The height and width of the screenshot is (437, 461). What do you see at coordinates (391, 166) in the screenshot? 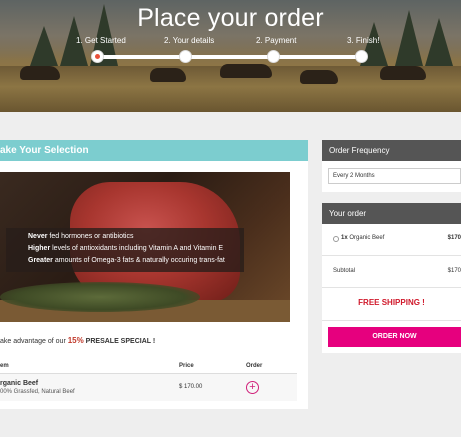
I see `frequency-panel: Order Frequency Every 2 Months` at bounding box center [391, 166].